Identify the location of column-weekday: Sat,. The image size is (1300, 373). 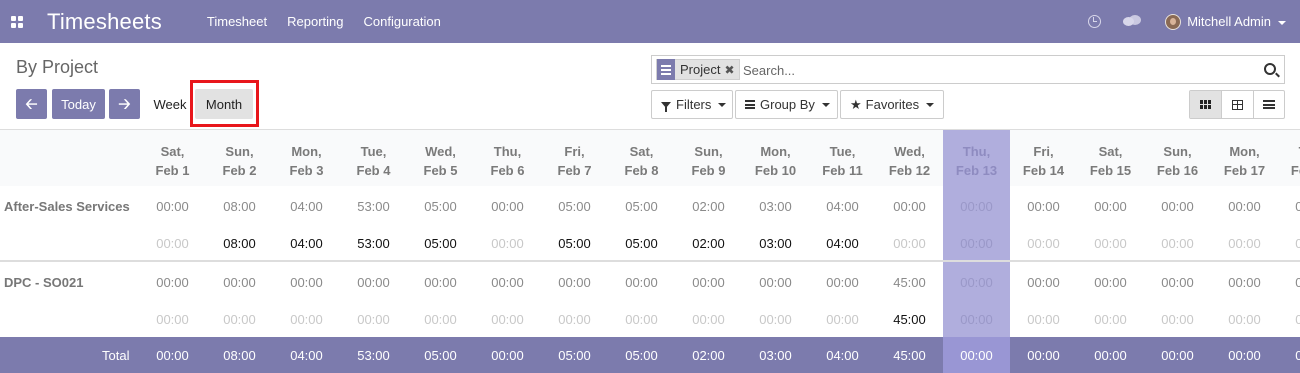
(641, 151).